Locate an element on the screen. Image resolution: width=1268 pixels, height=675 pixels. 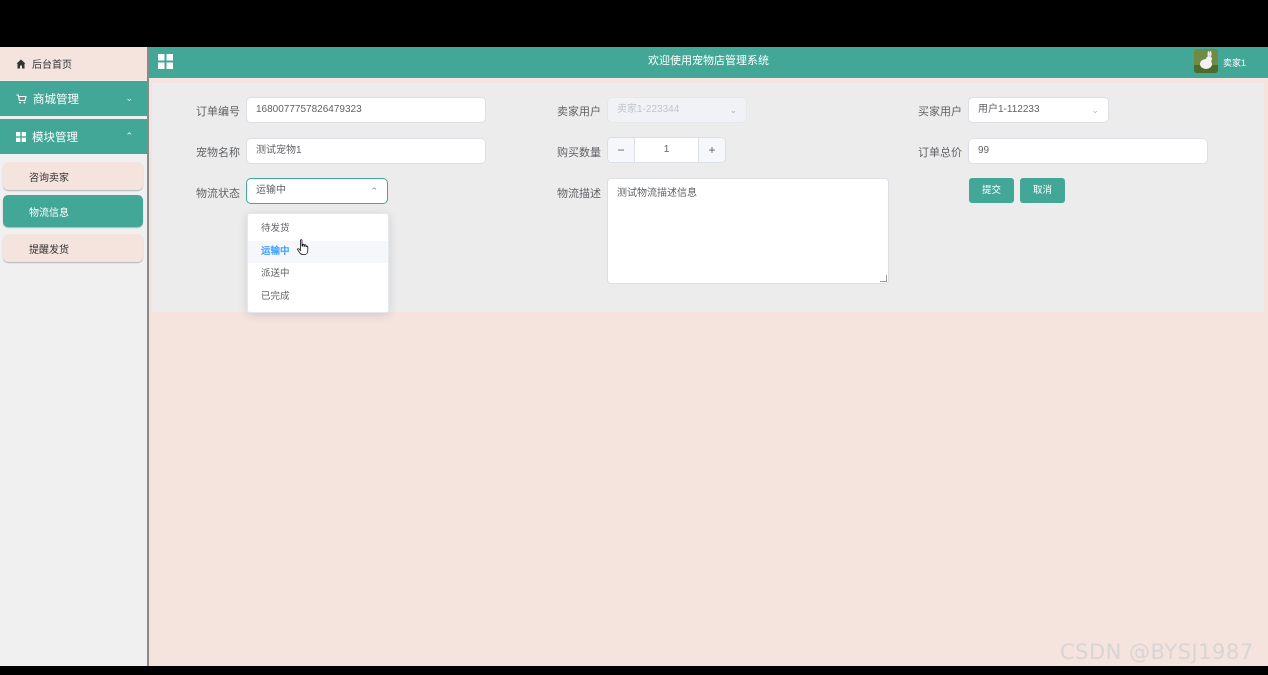
status-option-completed: 已完成 is located at coordinates (318, 297).